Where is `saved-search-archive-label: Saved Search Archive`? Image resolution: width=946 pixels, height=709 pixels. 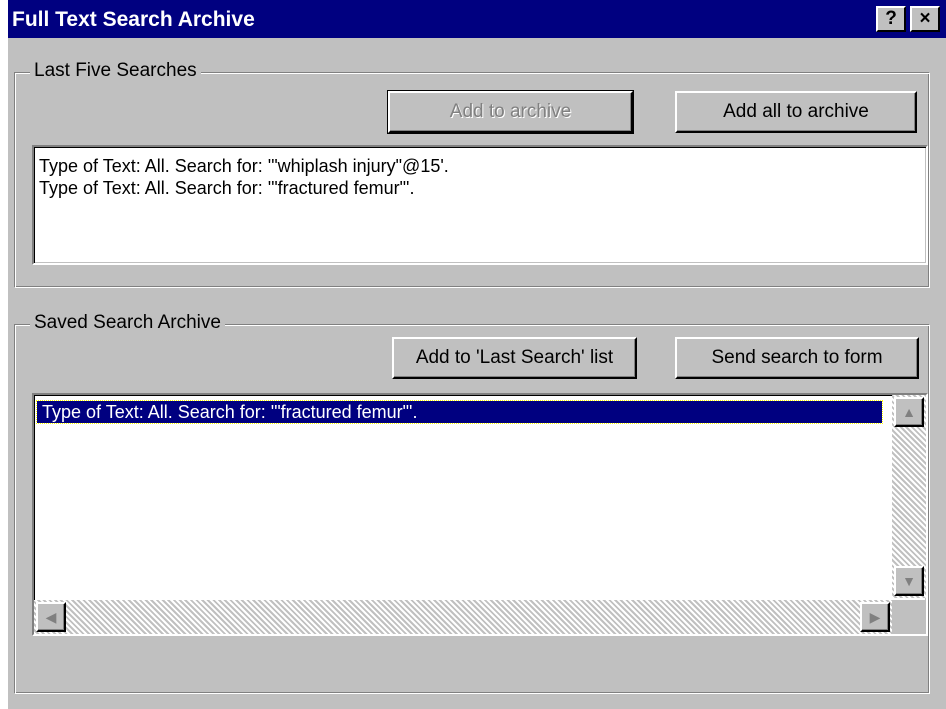 saved-search-archive-label: Saved Search Archive is located at coordinates (127, 323).